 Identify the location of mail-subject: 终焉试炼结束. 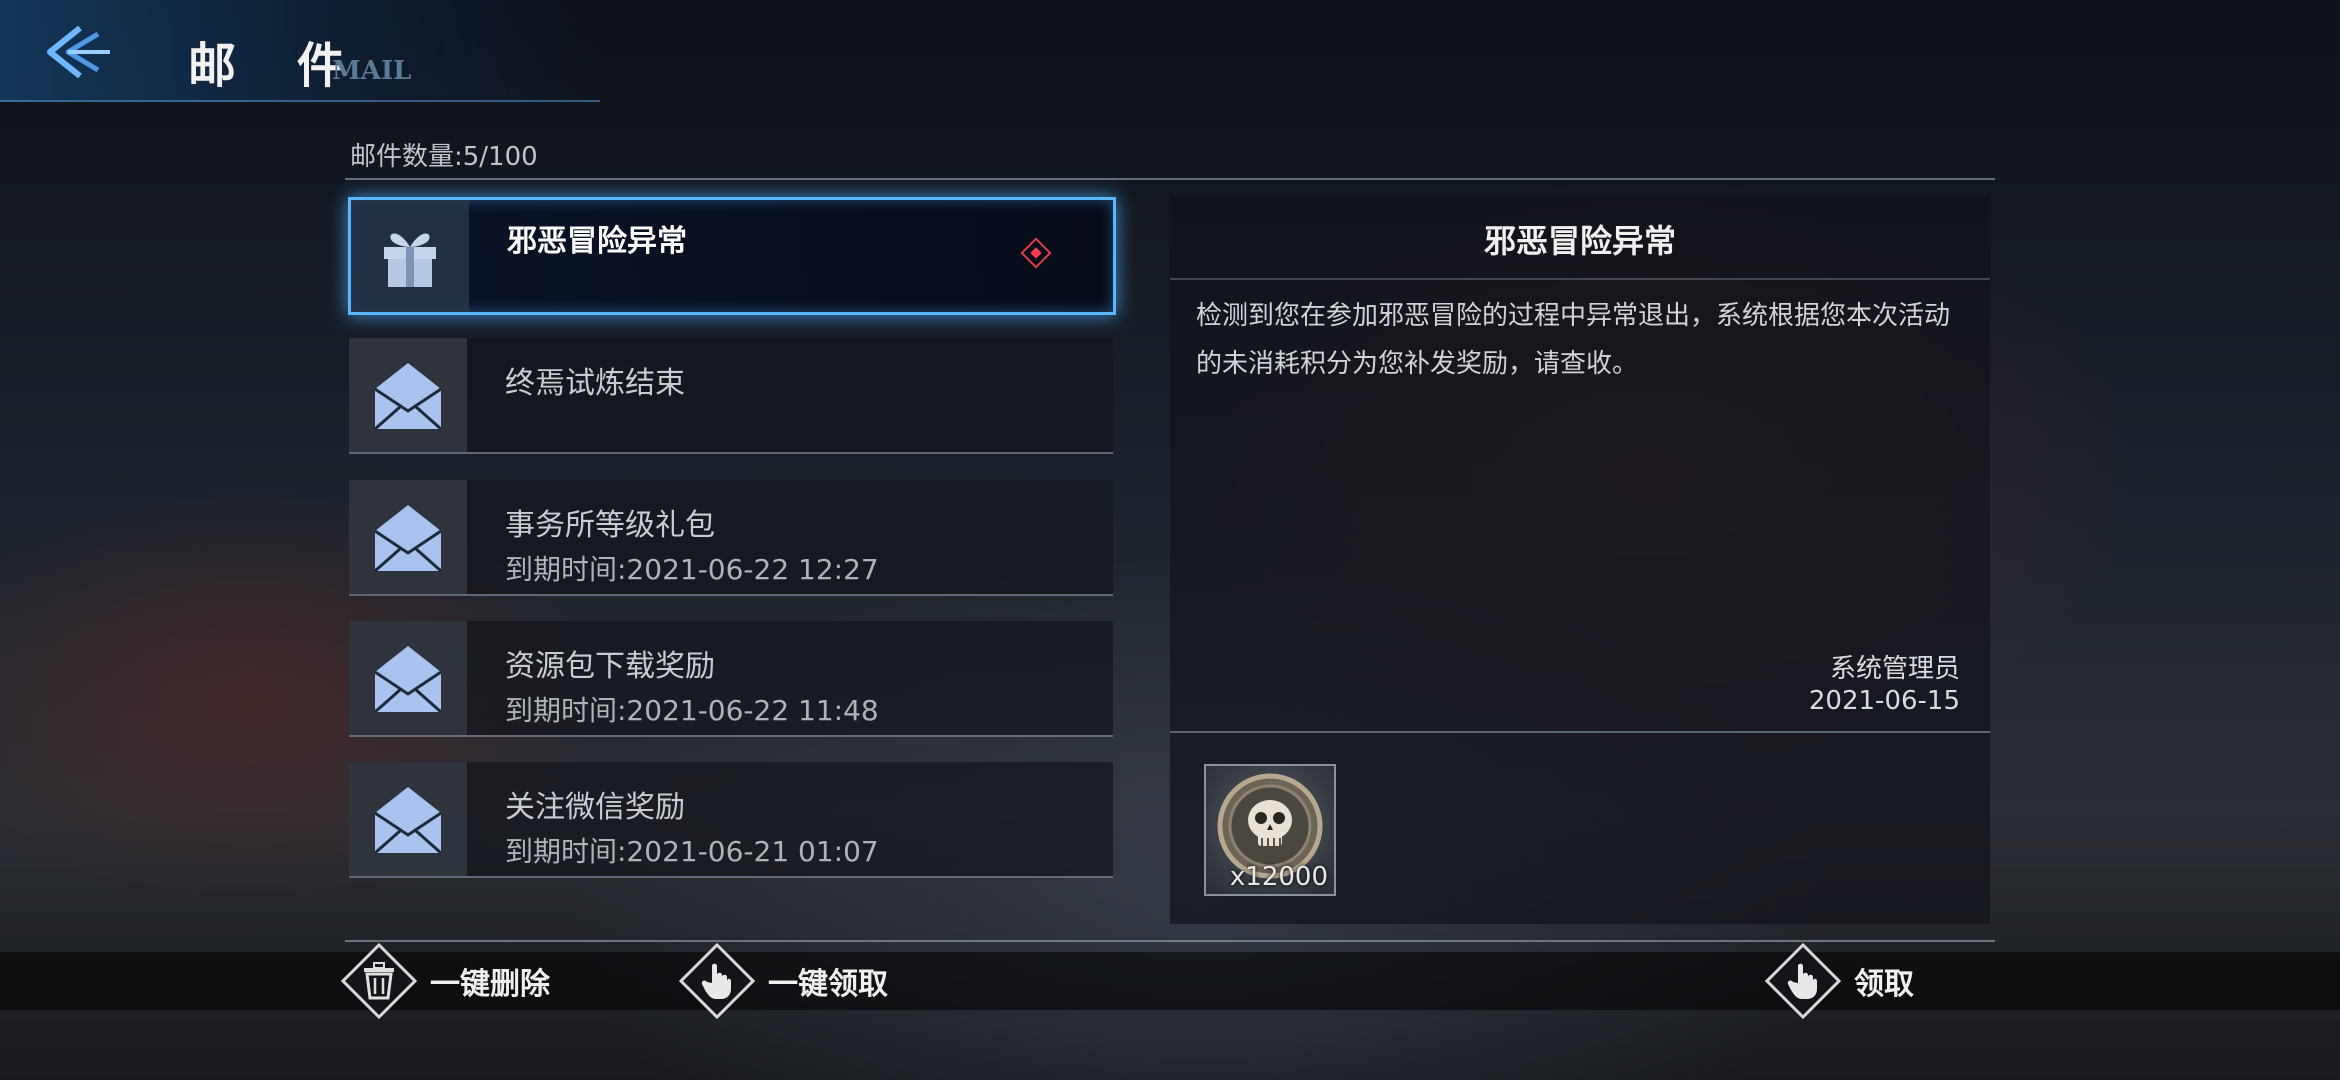
(595, 383).